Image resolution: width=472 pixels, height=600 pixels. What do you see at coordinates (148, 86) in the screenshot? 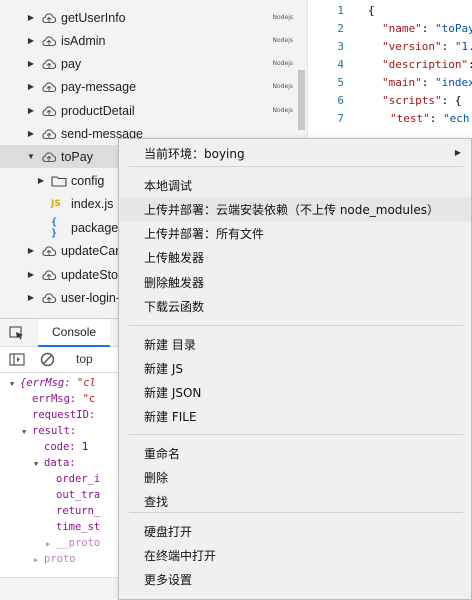
I see `tree-item: ▶ pay-message Nodejs` at bounding box center [148, 86].